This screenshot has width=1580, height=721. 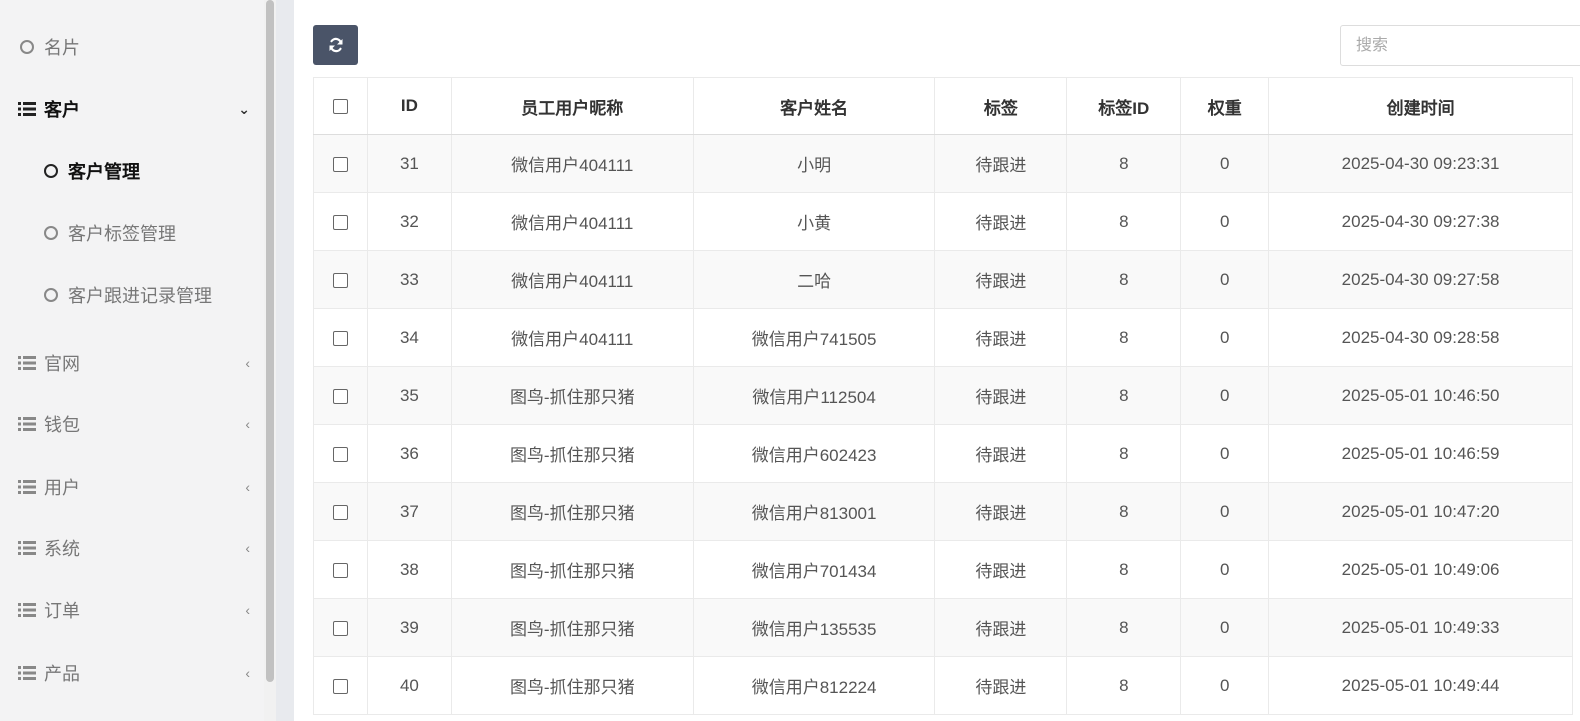 What do you see at coordinates (1001, 106) in the screenshot?
I see `column-header-tag: 标签` at bounding box center [1001, 106].